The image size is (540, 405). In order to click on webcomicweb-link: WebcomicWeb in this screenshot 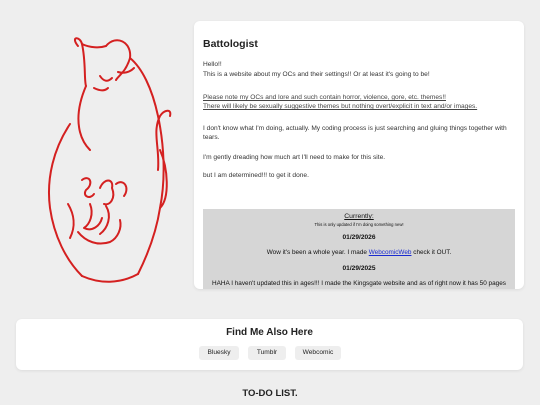, I will do `click(390, 252)`.